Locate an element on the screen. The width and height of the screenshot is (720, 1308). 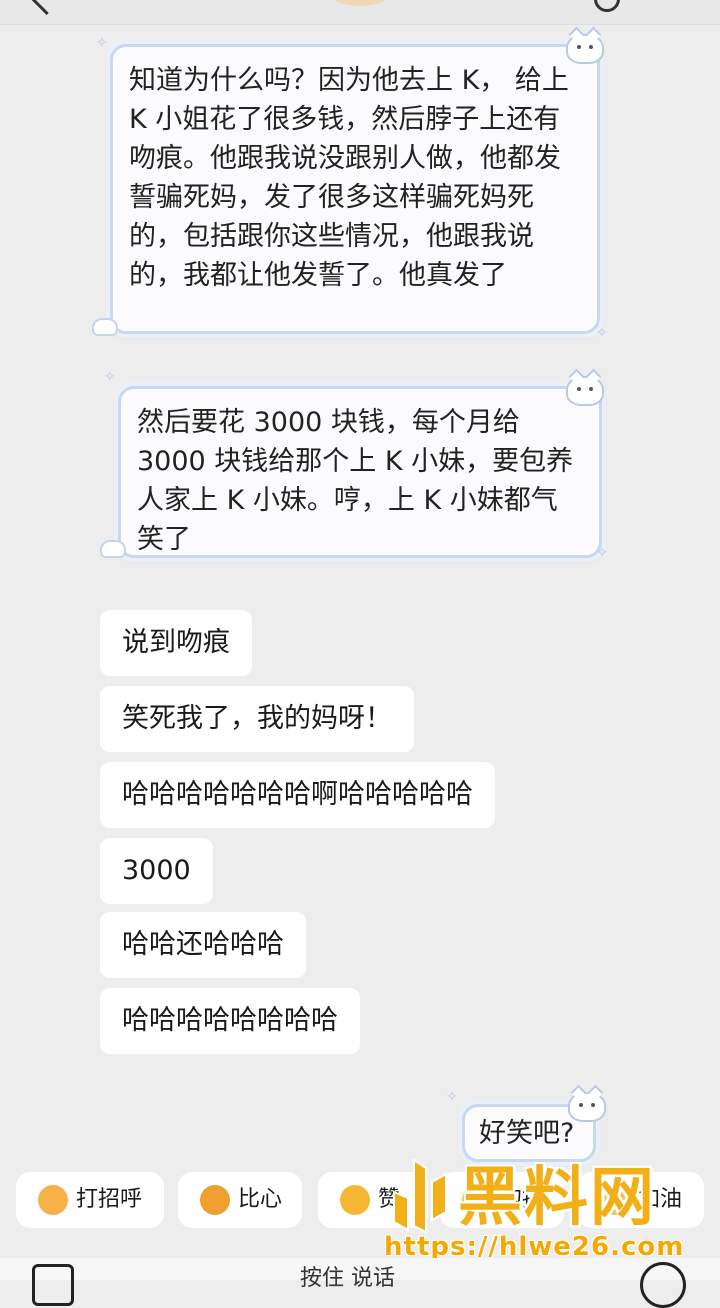
back-icon is located at coordinates (44, 8).